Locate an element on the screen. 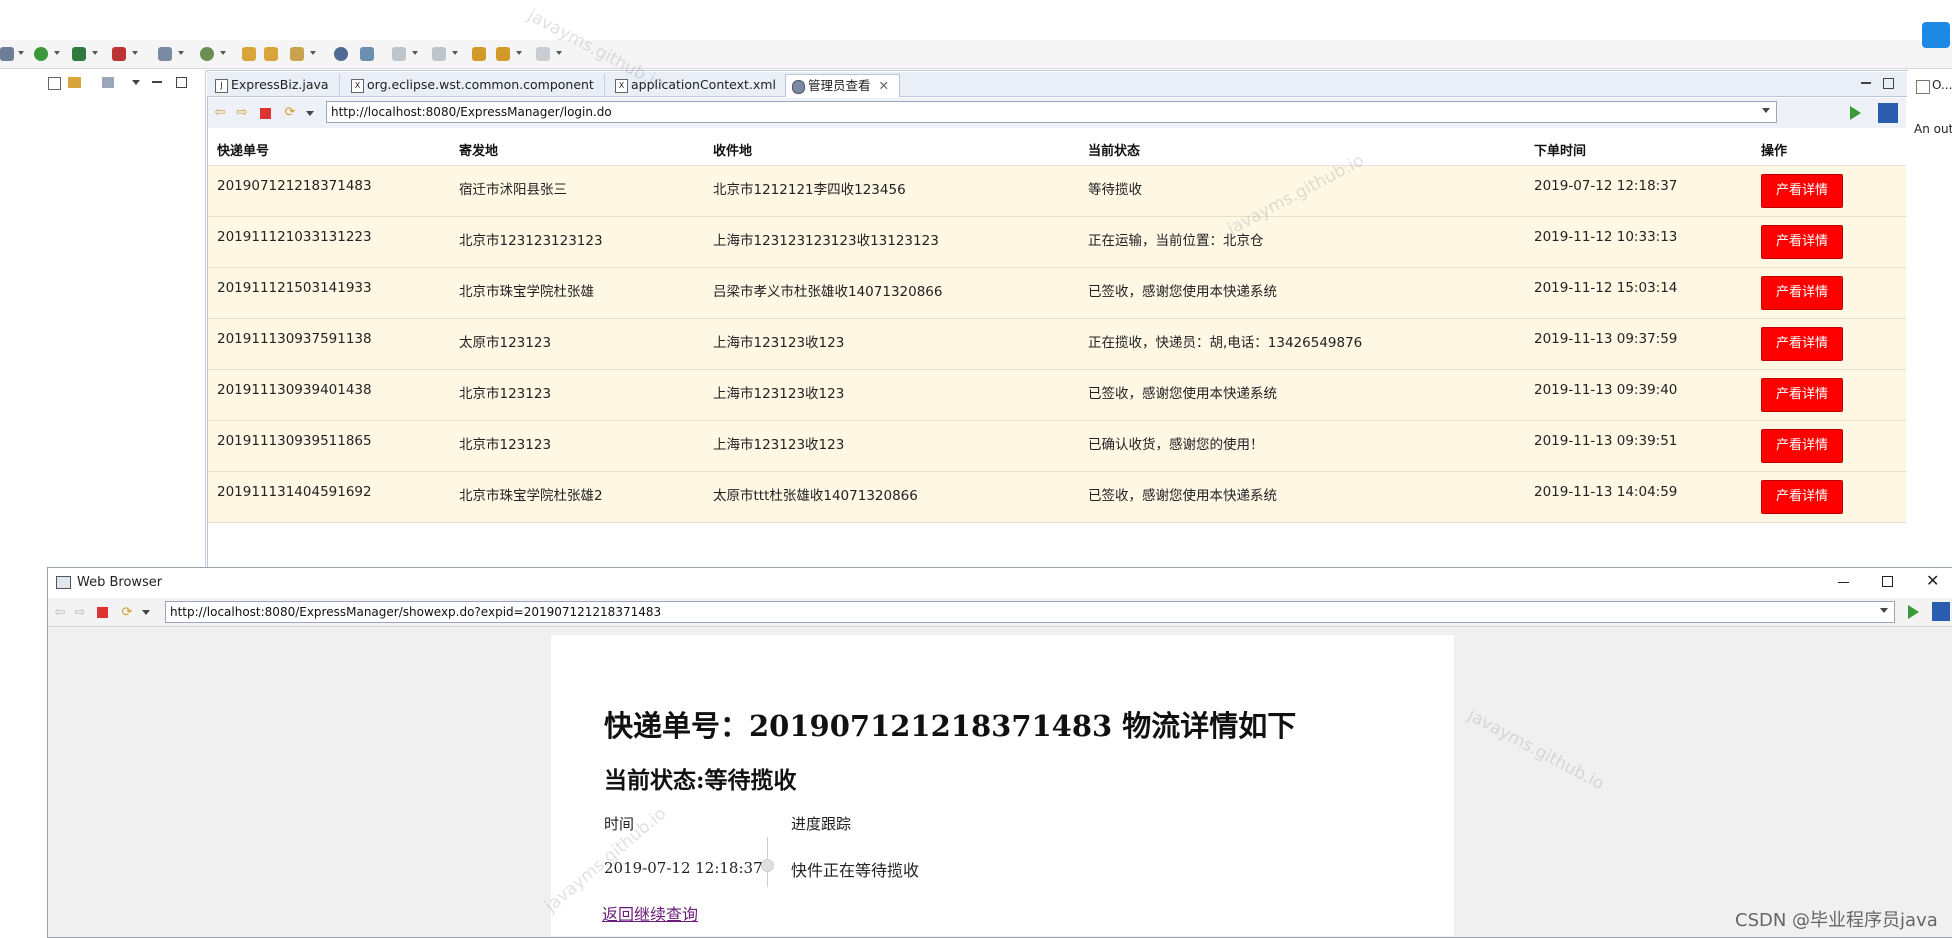  cloud-sync-icon is located at coordinates (1936, 35).